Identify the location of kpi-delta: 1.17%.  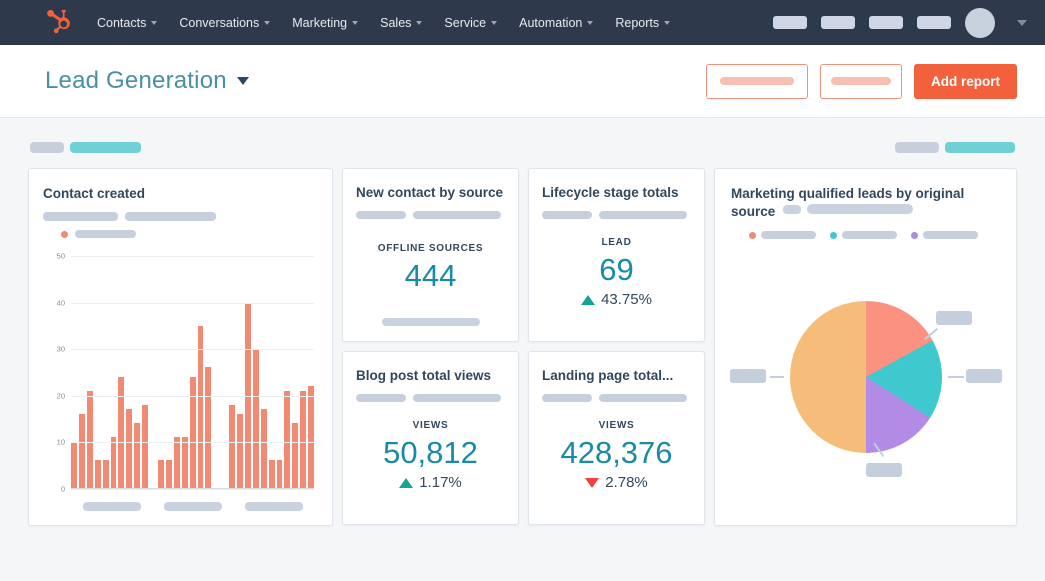
(430, 482).